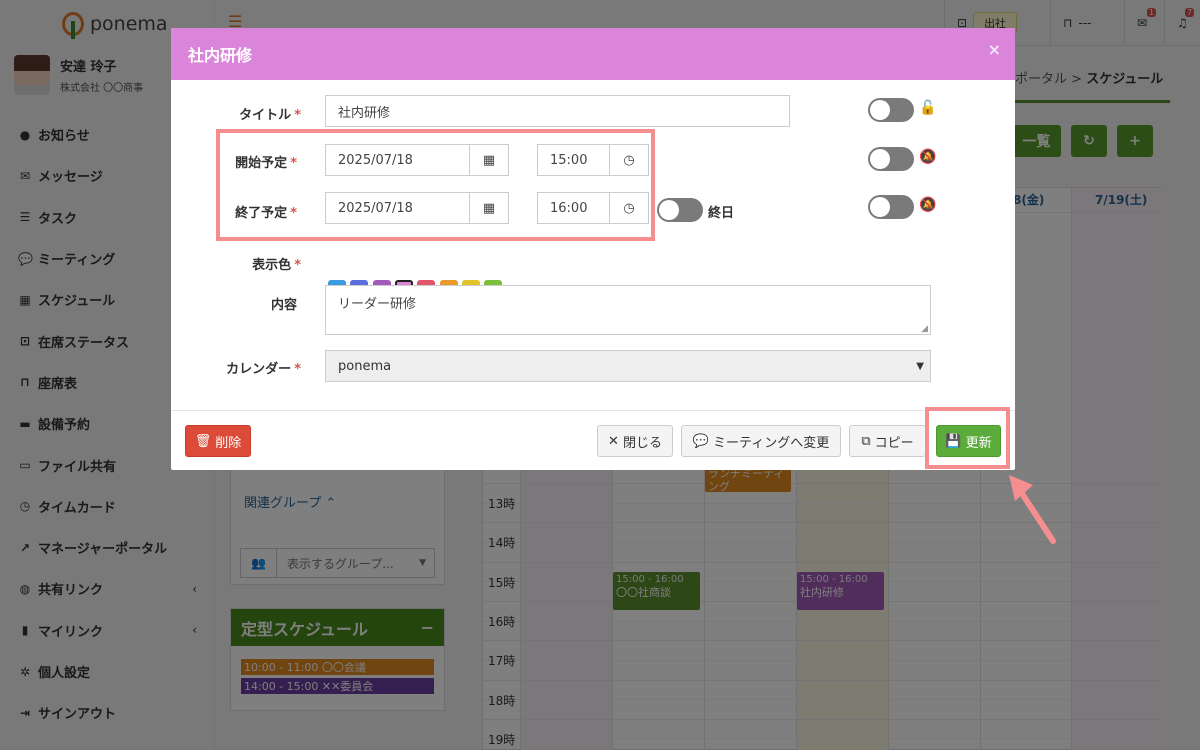  Describe the element at coordinates (920, 366) in the screenshot. I see `chevron-down-icon: ▼` at that location.